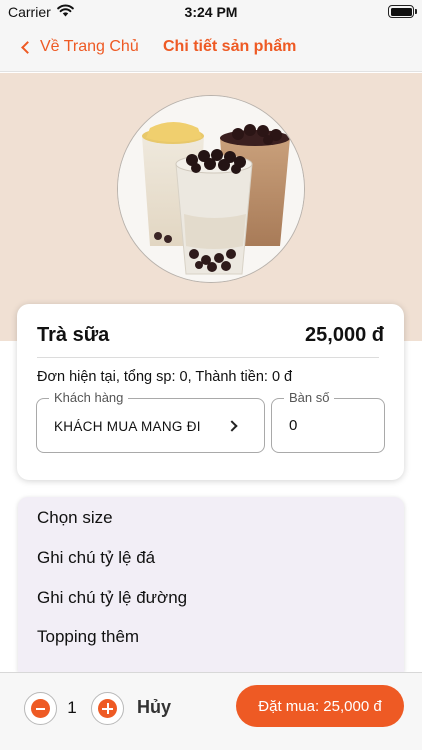 The height and width of the screenshot is (750, 422). What do you see at coordinates (211, 189) in the screenshot?
I see `product-image` at bounding box center [211, 189].